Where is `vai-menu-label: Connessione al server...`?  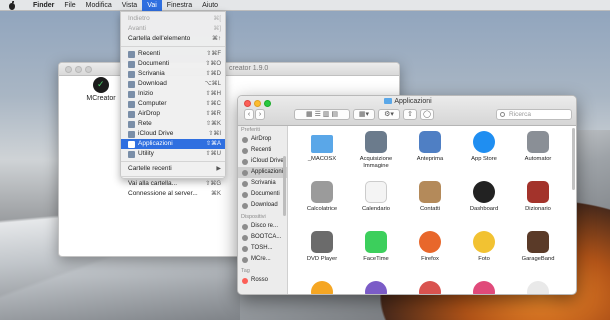 vai-menu-label: Connessione al server... is located at coordinates (163, 193).